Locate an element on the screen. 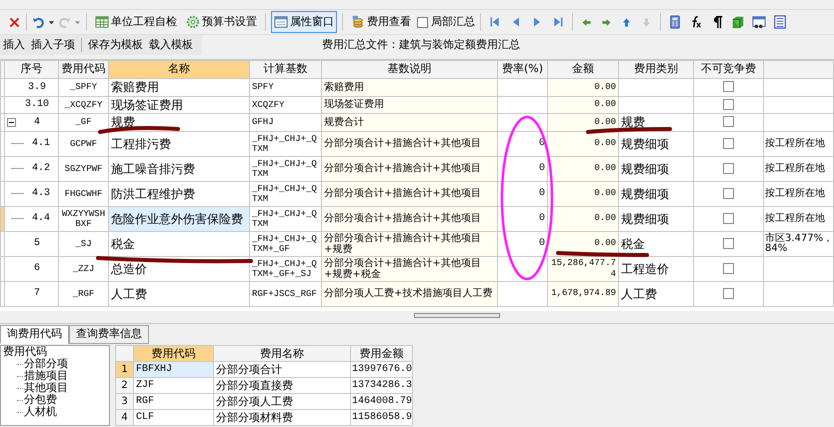 This screenshot has width=834, height=427. tab: 查询费率信息 is located at coordinates (109, 334).